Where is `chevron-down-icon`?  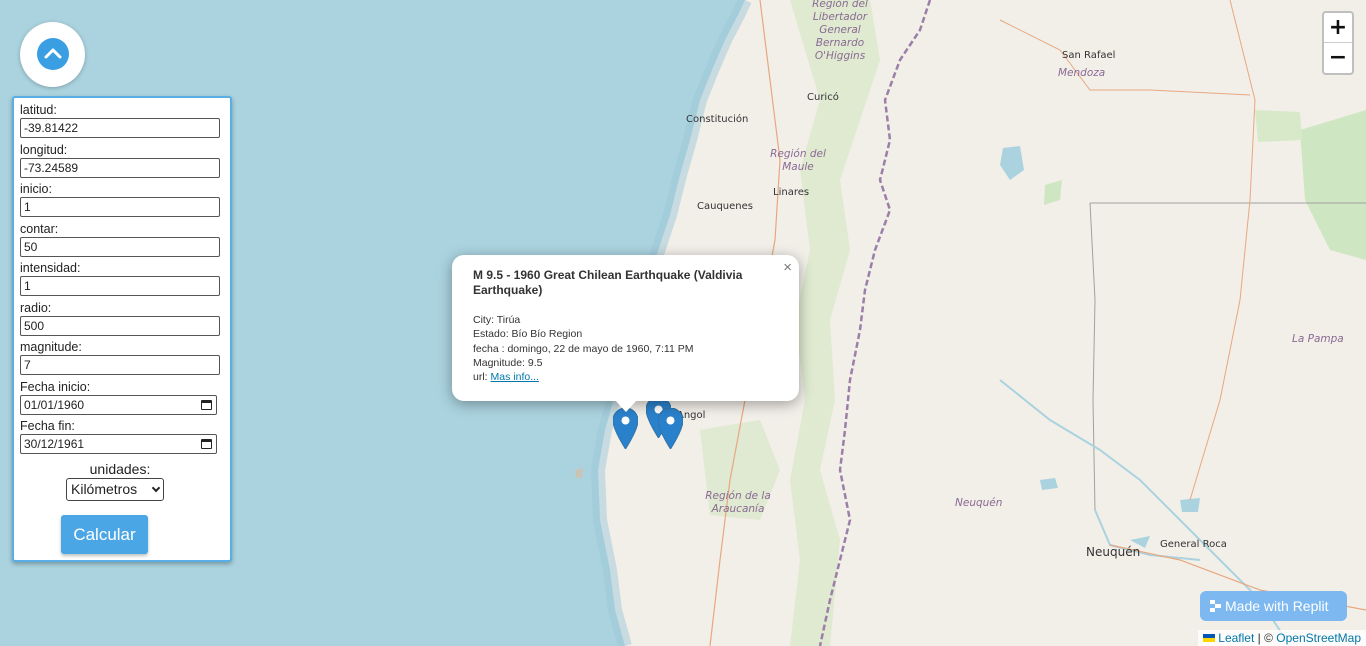
chevron-down-icon is located at coordinates (156, 487).